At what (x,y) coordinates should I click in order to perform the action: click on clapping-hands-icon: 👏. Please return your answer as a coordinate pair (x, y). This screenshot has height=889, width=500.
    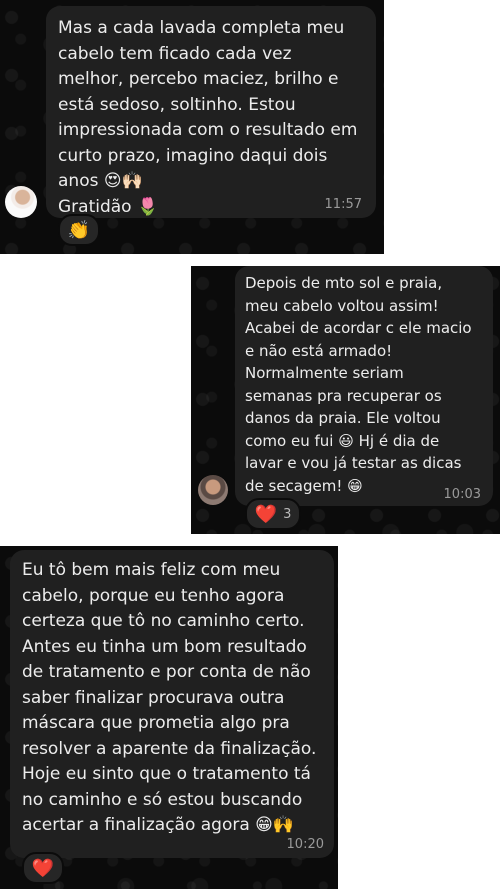
    Looking at the image, I should click on (79, 230).